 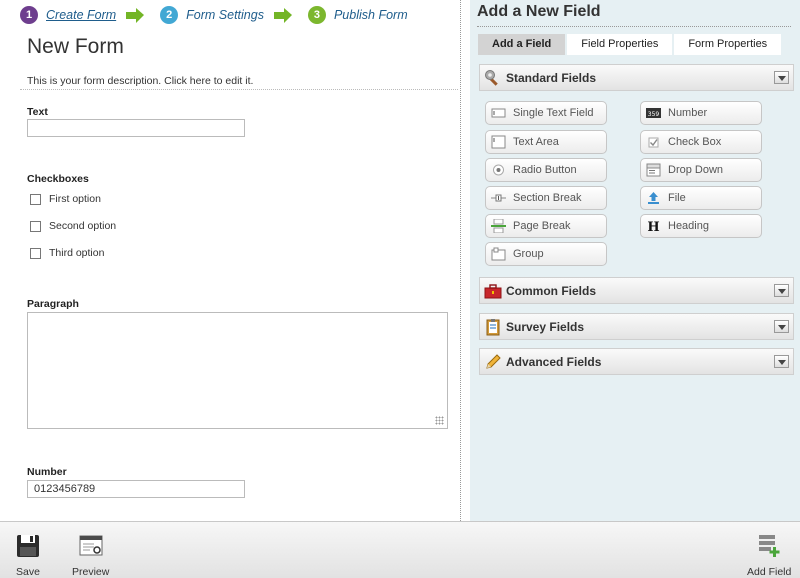 What do you see at coordinates (769, 572) in the screenshot?
I see `add-field-label: Add Field` at bounding box center [769, 572].